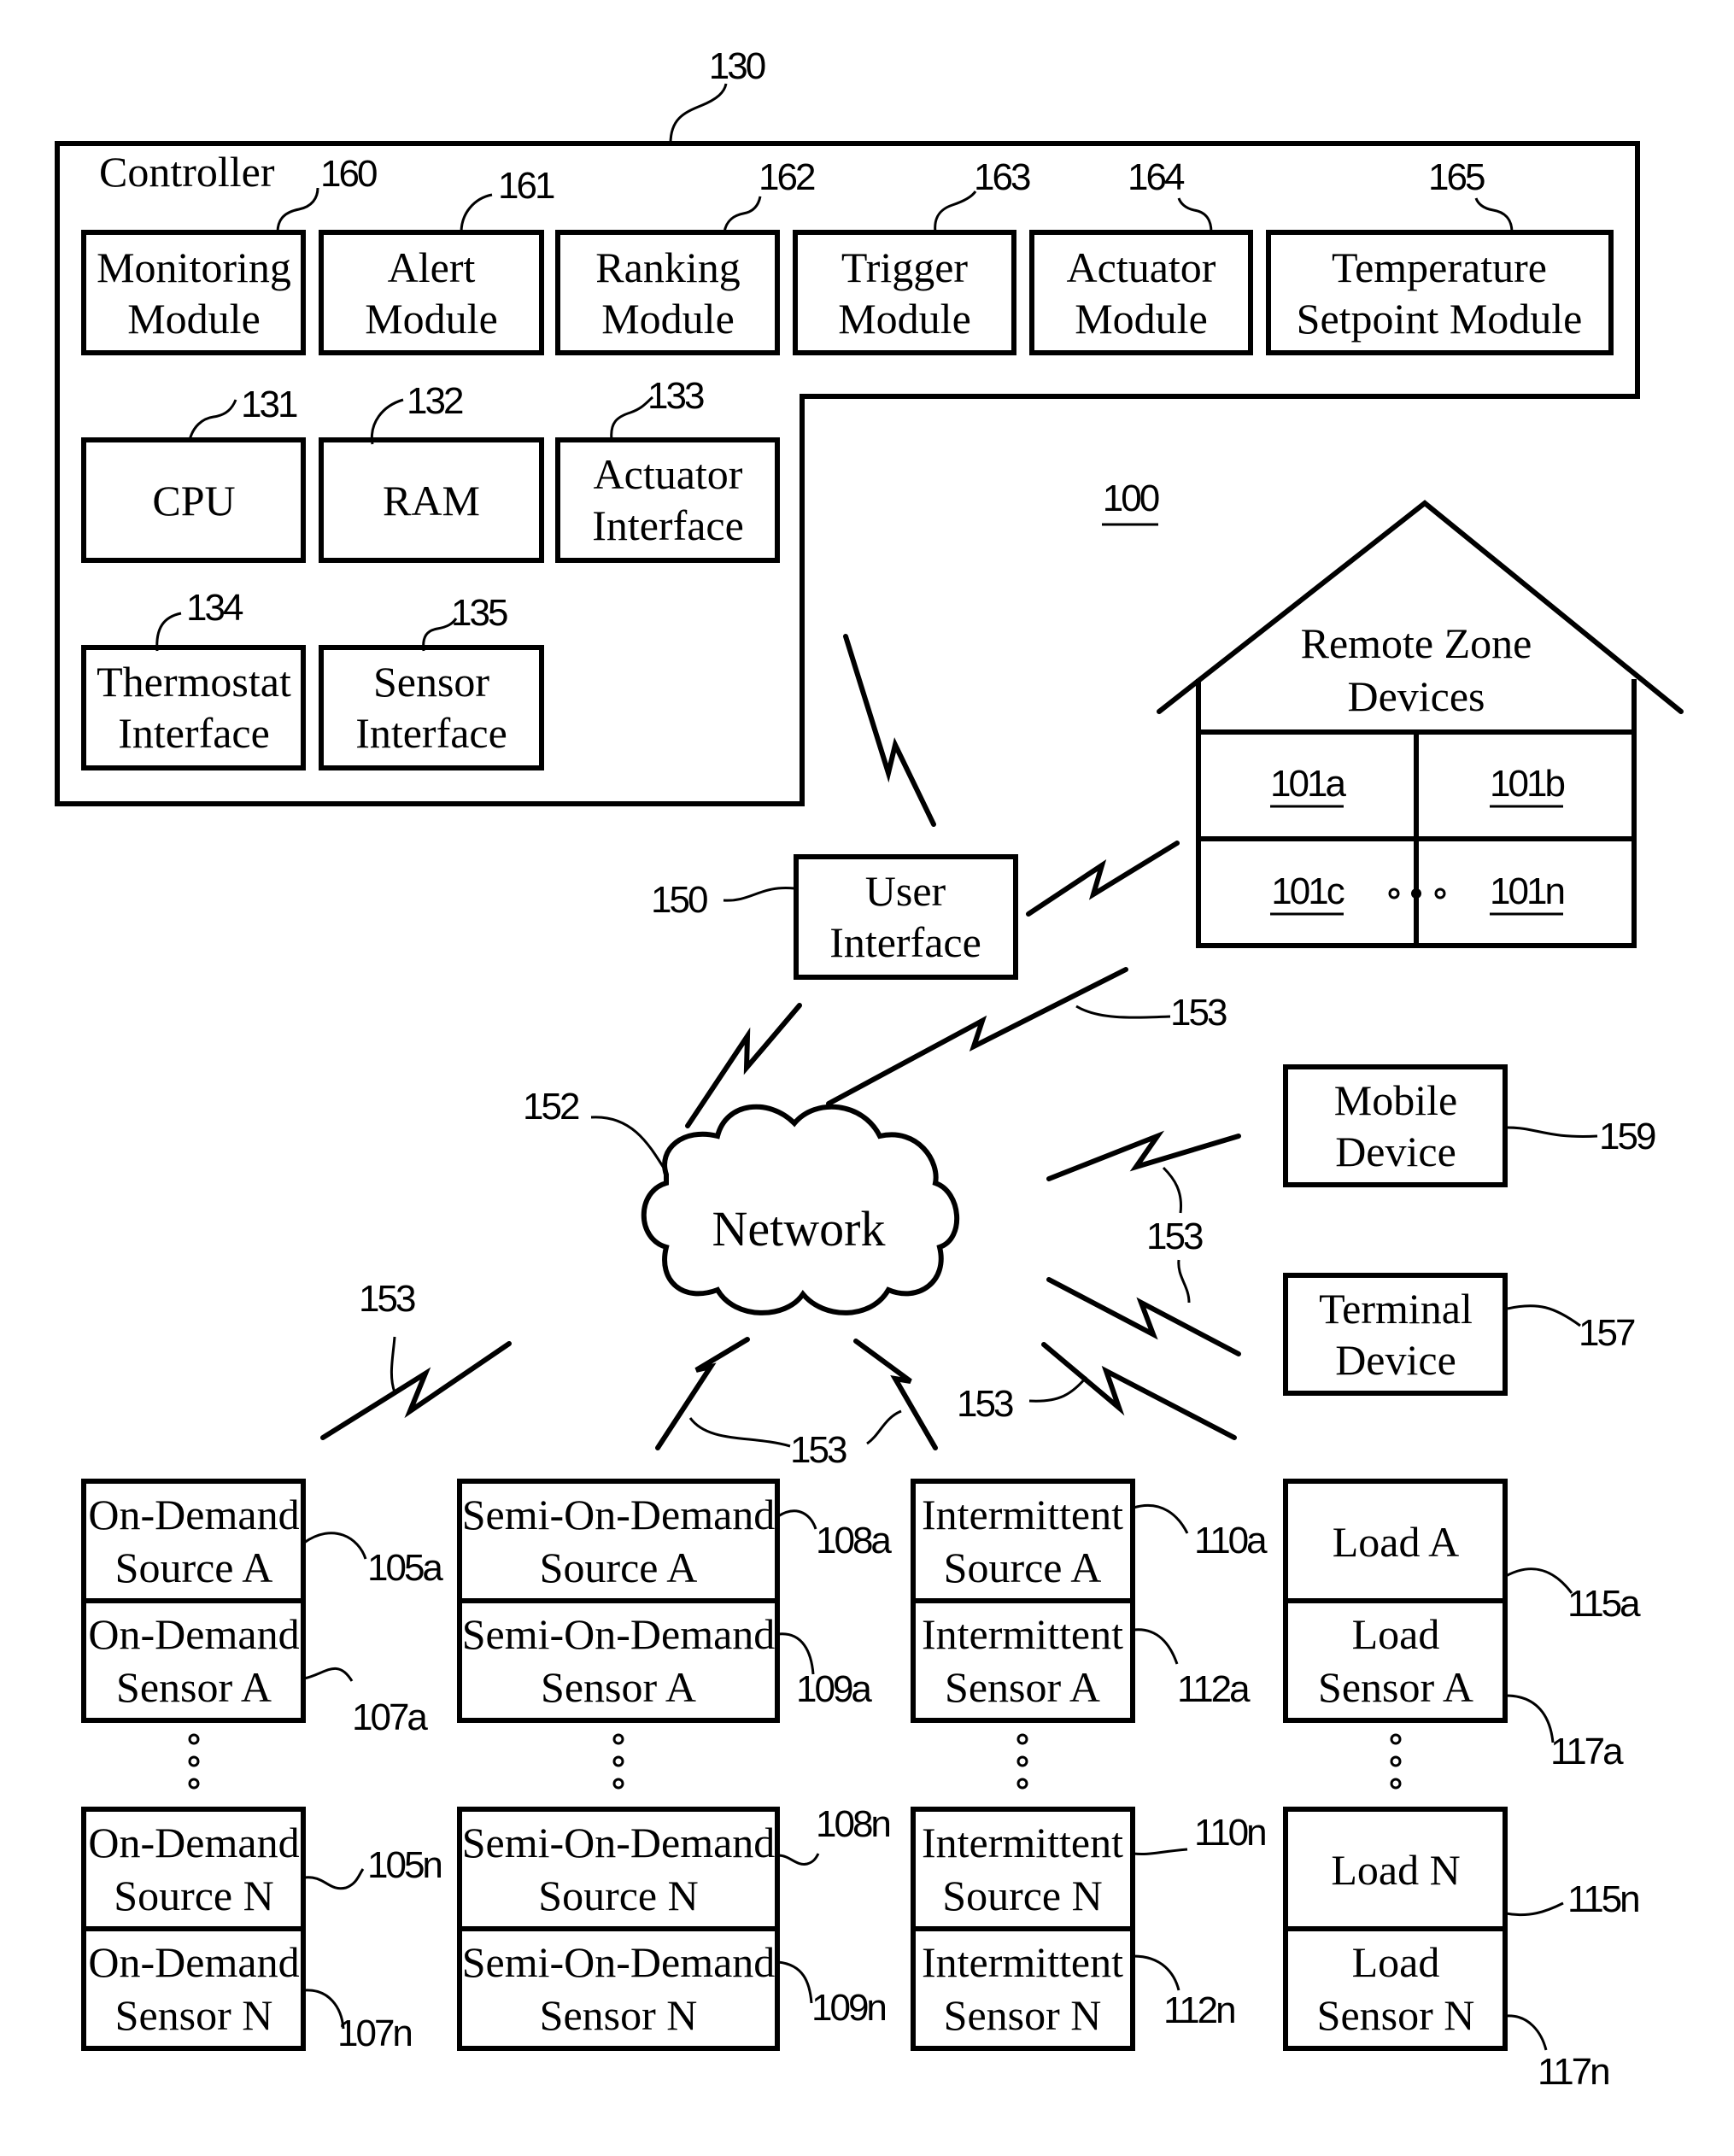 This screenshot has width=1734, height=2156. What do you see at coordinates (1198, 1013) in the screenshot?
I see `ref-153-top: 153` at bounding box center [1198, 1013].